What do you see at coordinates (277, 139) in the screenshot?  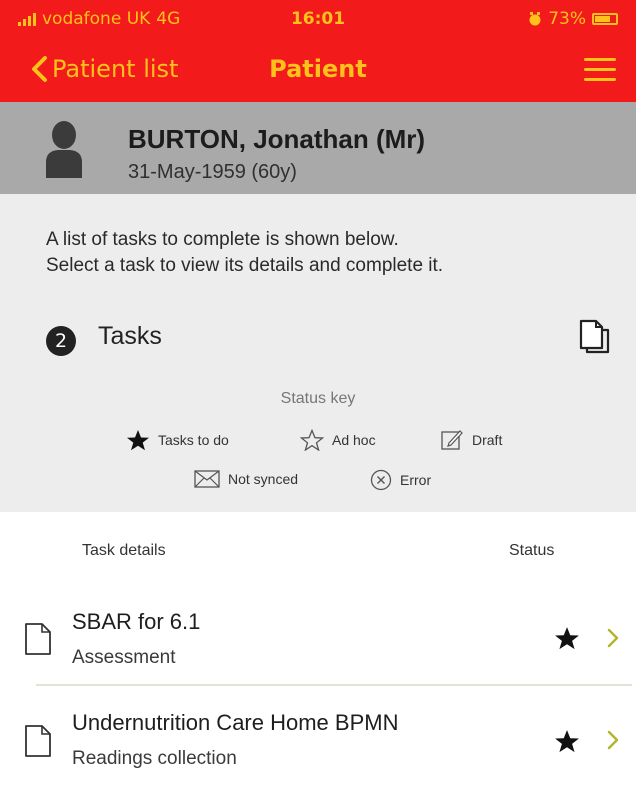 I see `patient-name: BURTON, Jonathan (Mr)` at bounding box center [277, 139].